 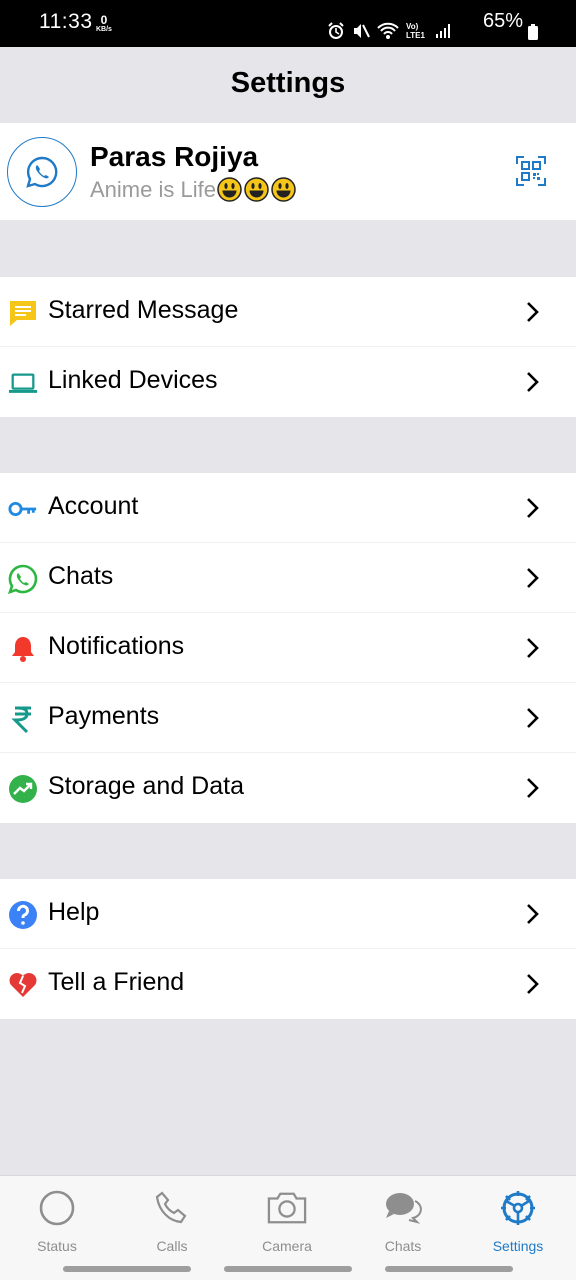 I want to click on tab-label: Chats, so click(x=403, y=1246).